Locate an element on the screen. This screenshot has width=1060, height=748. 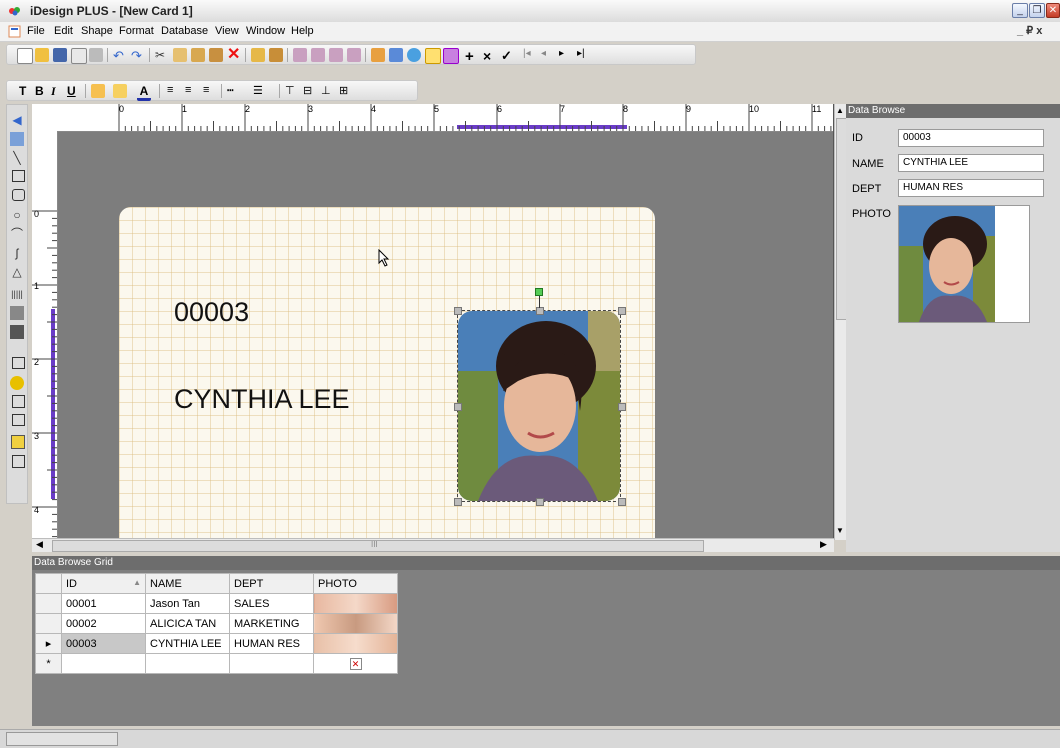
menu-window: Window is located at coordinates (265, 31).